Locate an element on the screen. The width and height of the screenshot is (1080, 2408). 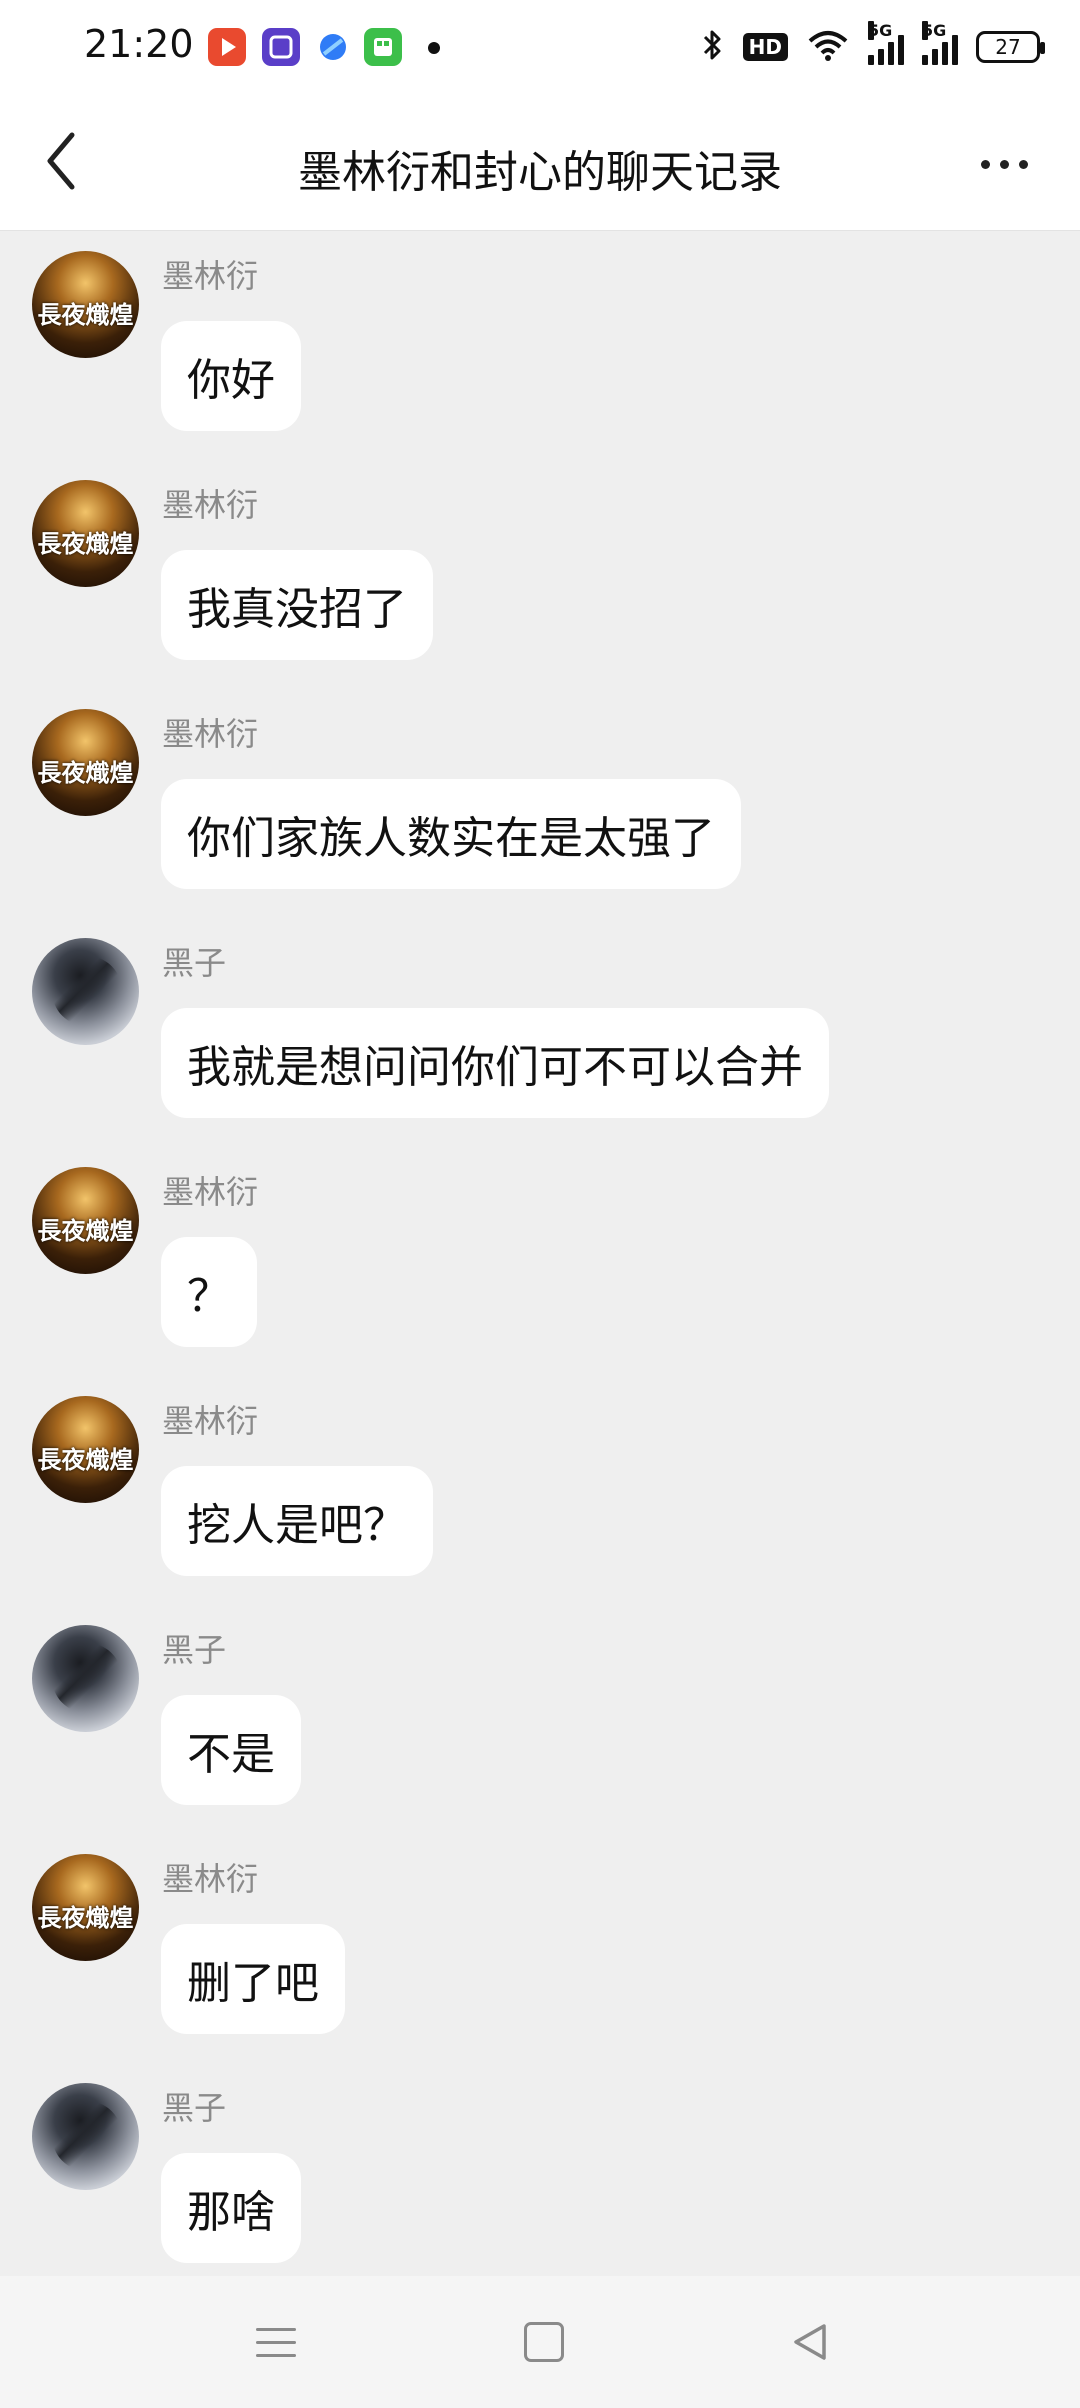
message-item: 長夜熾煌 墨林衍 你们家族人数实在是太强了 is located at coordinates (540, 803).